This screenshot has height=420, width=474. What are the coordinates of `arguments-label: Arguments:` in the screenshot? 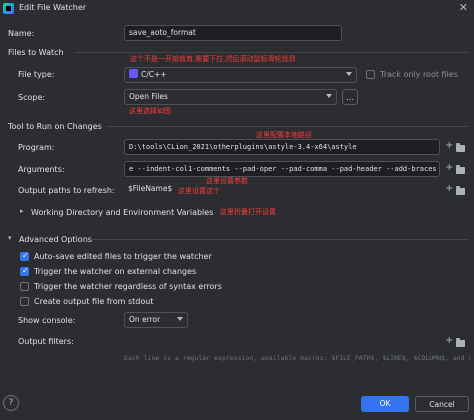 It's located at (41, 169).